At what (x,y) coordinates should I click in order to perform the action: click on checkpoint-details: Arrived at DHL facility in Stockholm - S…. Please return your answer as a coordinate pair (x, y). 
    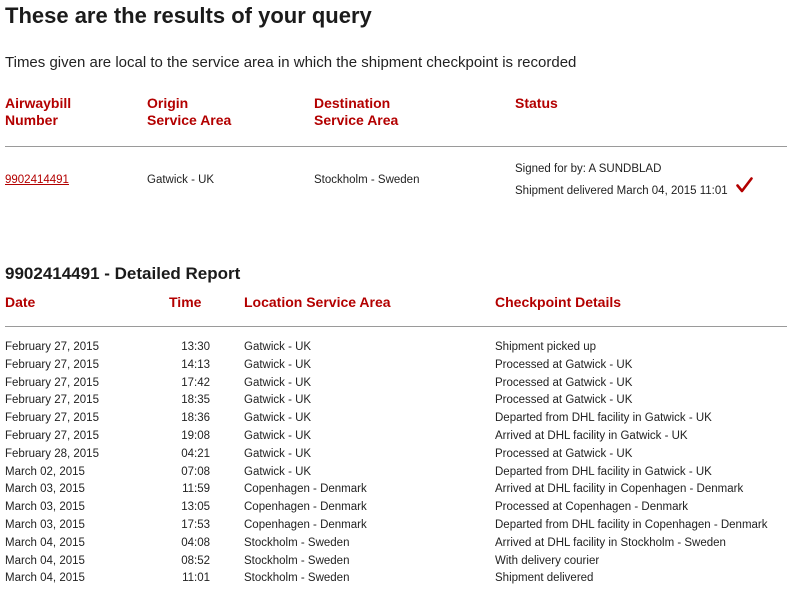
    Looking at the image, I should click on (610, 542).